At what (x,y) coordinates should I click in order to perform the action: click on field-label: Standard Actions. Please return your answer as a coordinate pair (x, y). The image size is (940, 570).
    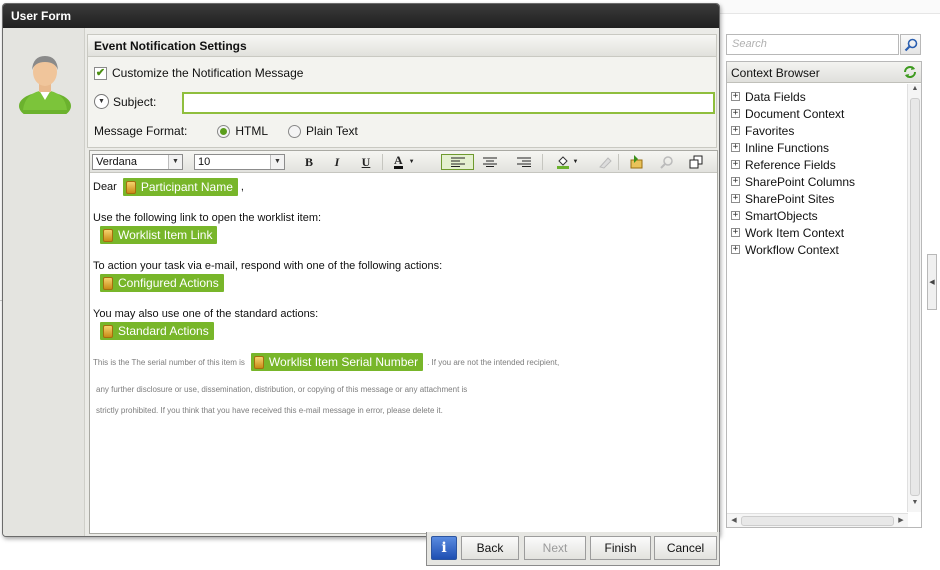
    Looking at the image, I should click on (163, 331).